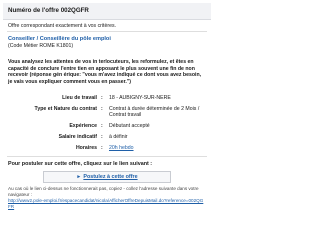  I want to click on job-title: Conseiller / Conseillère du pôle emploi, so click(59, 39).